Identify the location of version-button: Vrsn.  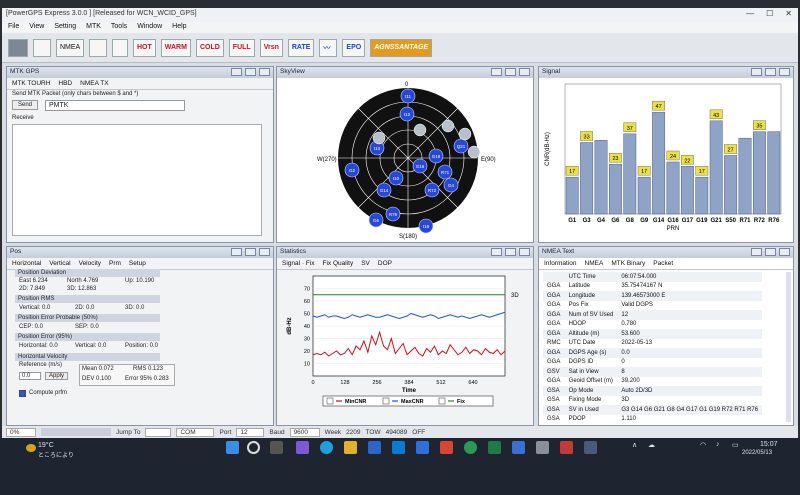
(271, 47).